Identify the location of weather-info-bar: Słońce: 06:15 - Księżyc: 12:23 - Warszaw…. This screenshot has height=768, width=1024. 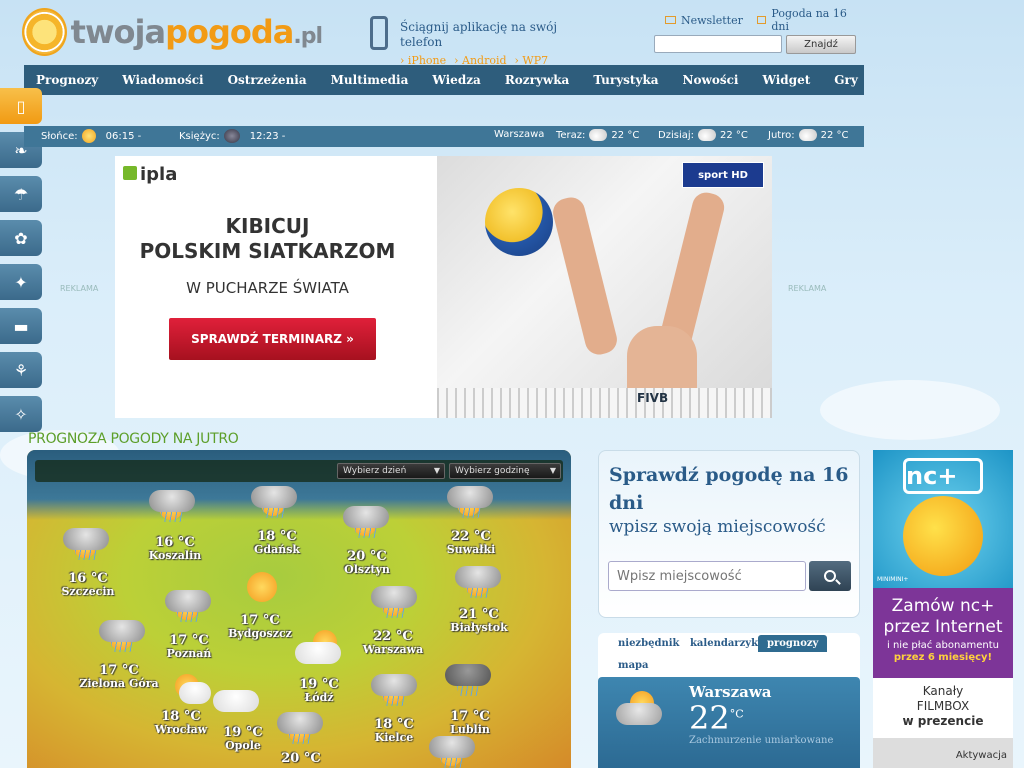
(444, 136).